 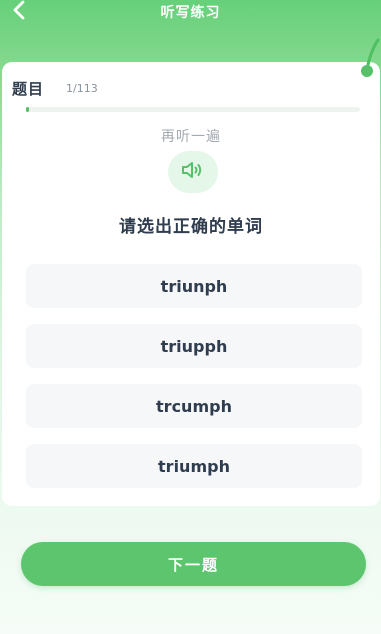 I want to click on option-button: trcumph, so click(x=194, y=406).